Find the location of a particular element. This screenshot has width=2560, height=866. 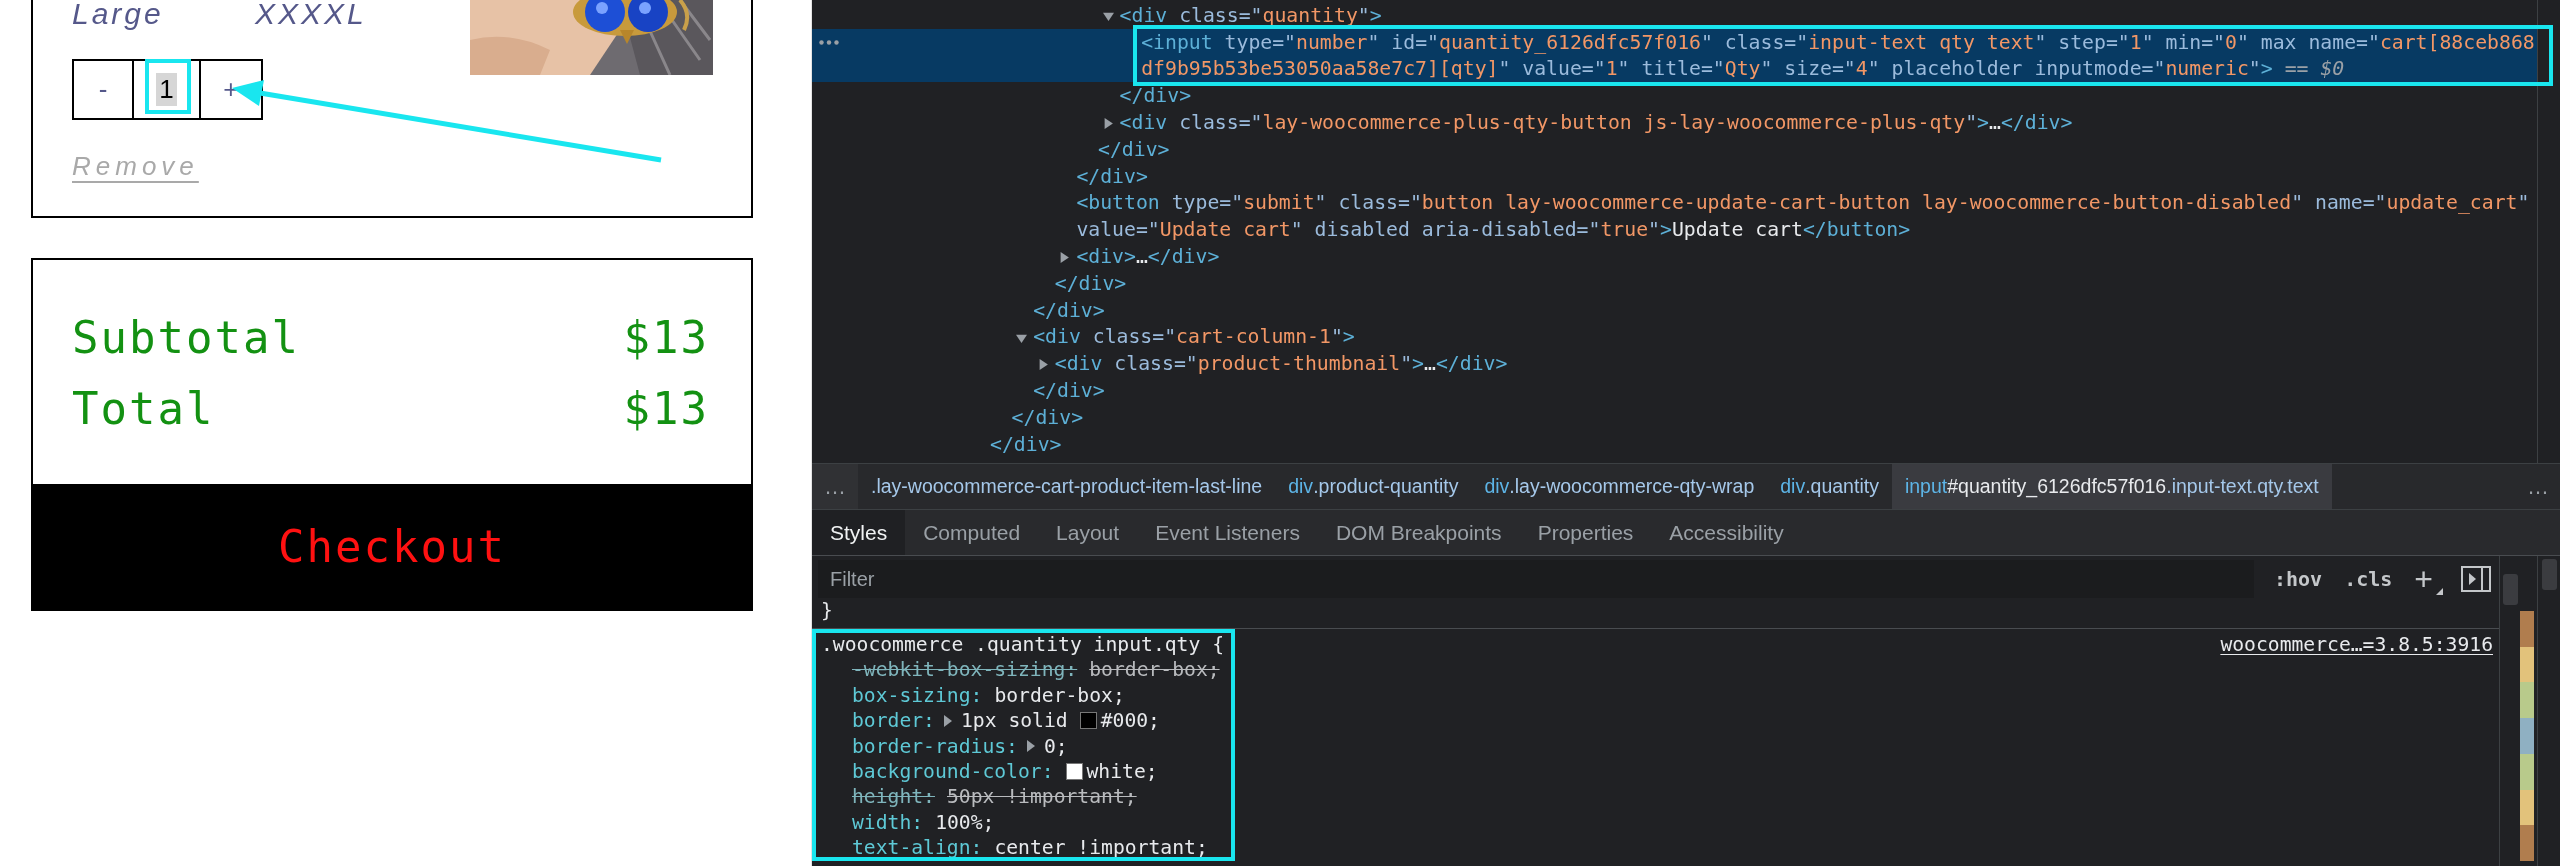

breadcrumb-item: input#quantity_6126dfc57f016.input-text.qty.text is located at coordinates (2111, 486).